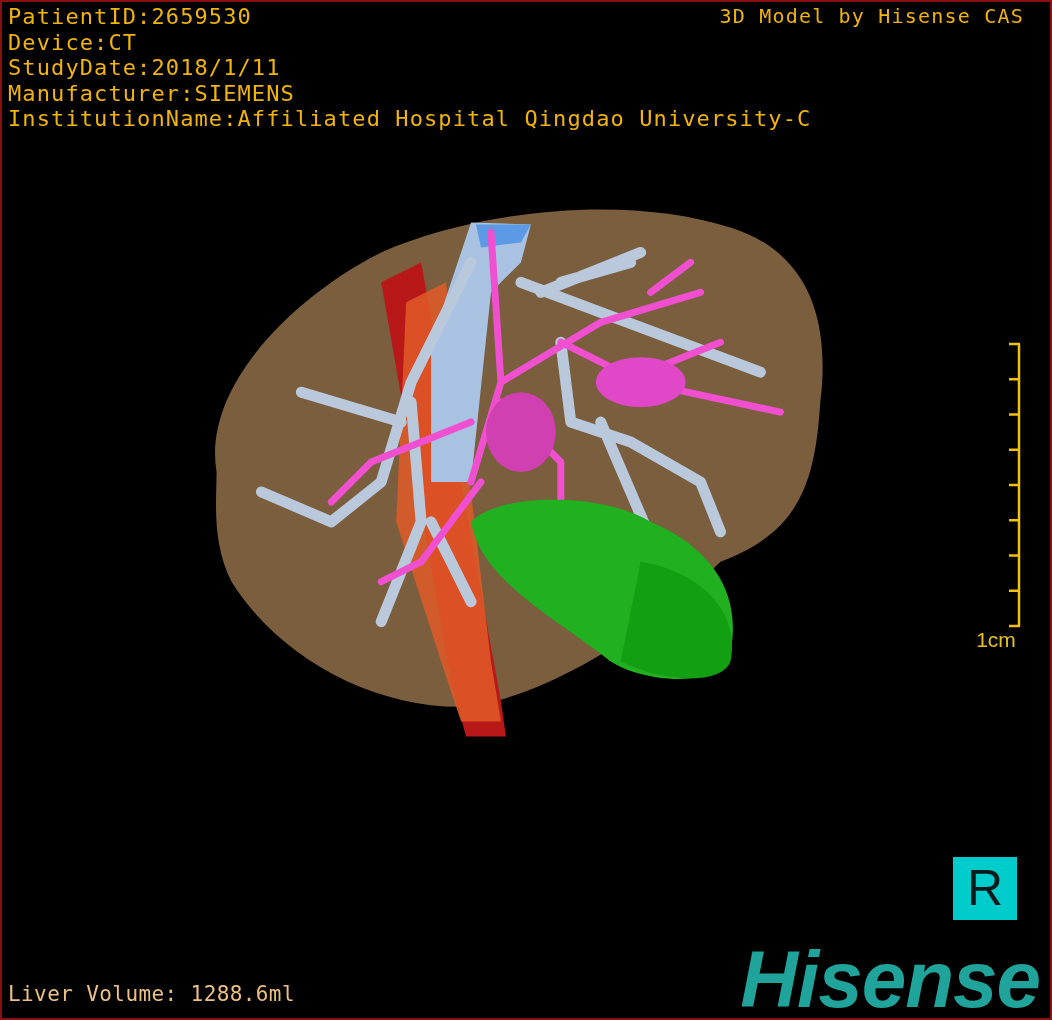 Image resolution: width=1052 pixels, height=1020 pixels. Describe the element at coordinates (871, 17) in the screenshot. I see `viewer-title: 3D Model by Hisense CAS` at that location.